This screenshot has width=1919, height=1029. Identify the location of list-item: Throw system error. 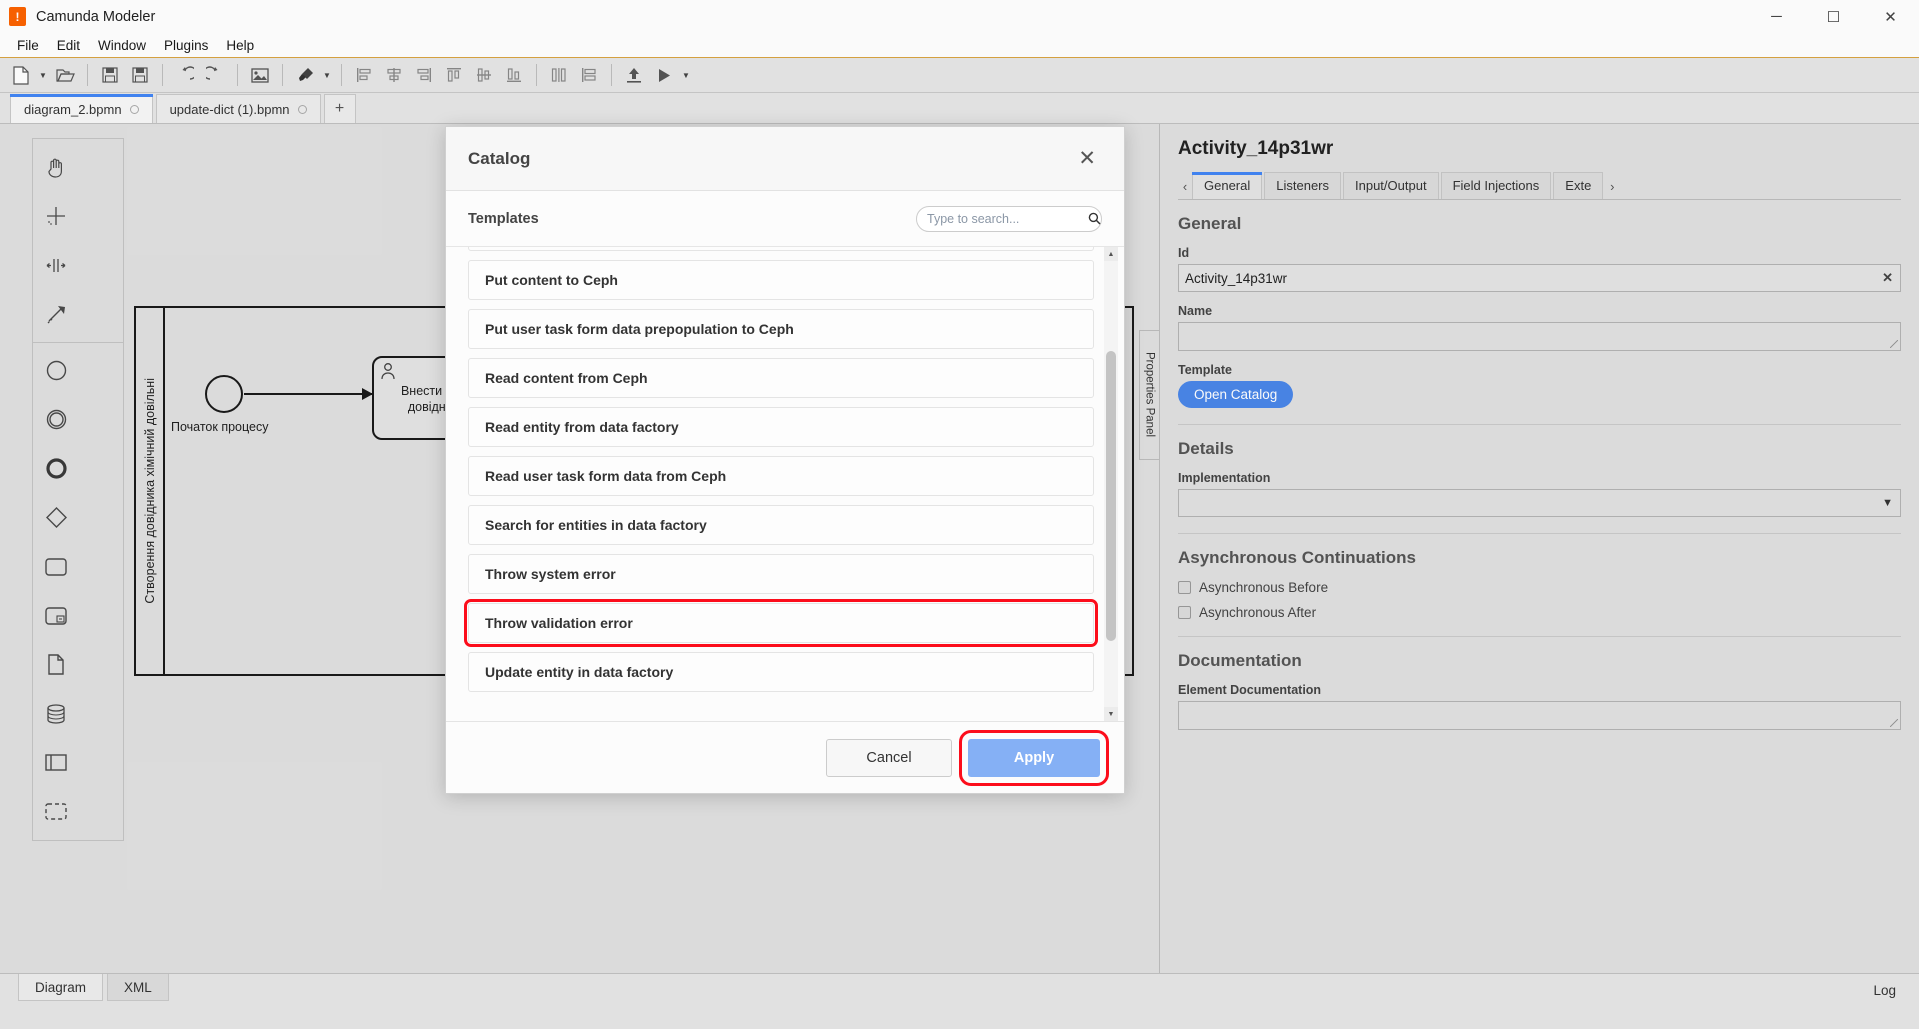
(781, 574).